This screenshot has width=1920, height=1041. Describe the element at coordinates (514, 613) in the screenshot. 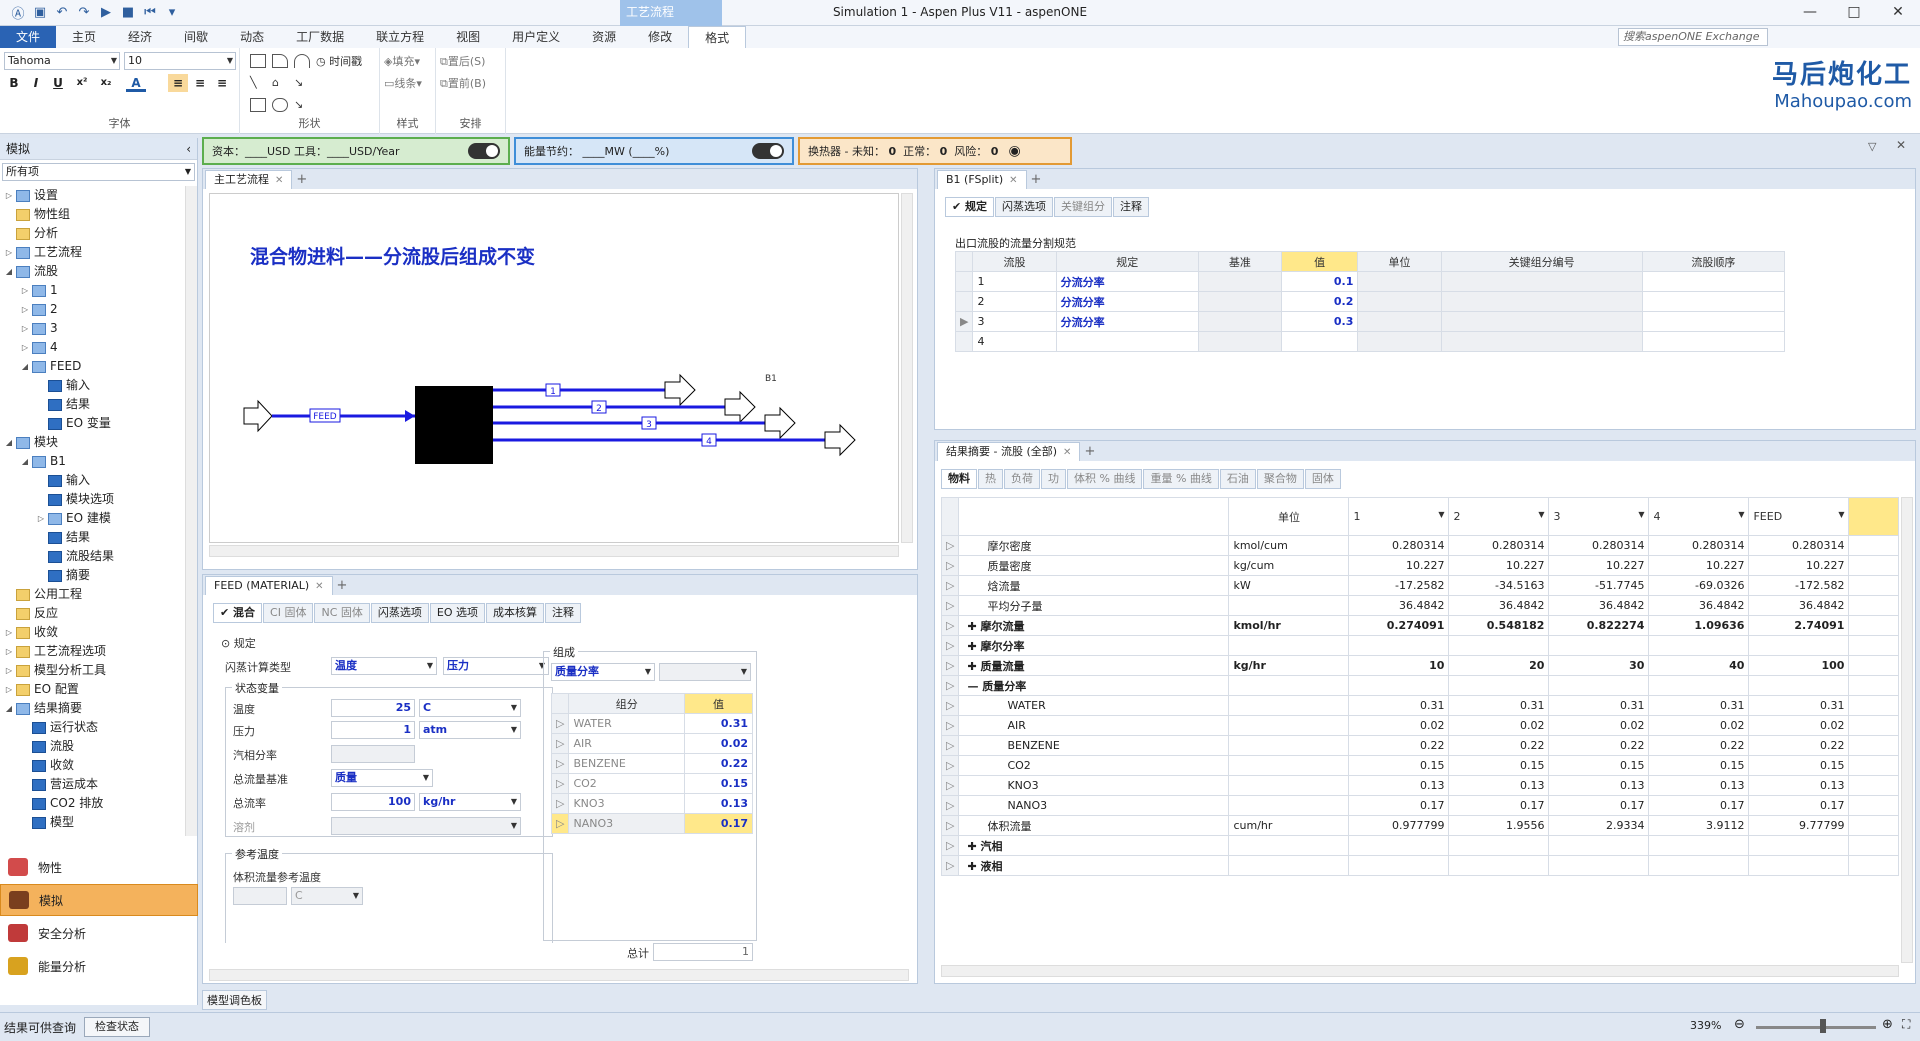

I see `subtab-costing: 成本核算` at that location.